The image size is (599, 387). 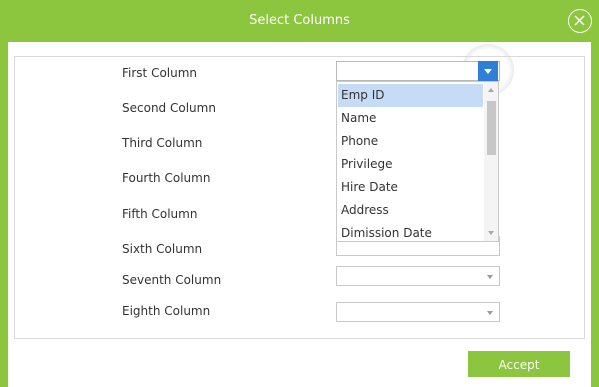 I want to click on seventh-column-label: Seventh Column, so click(x=172, y=280).